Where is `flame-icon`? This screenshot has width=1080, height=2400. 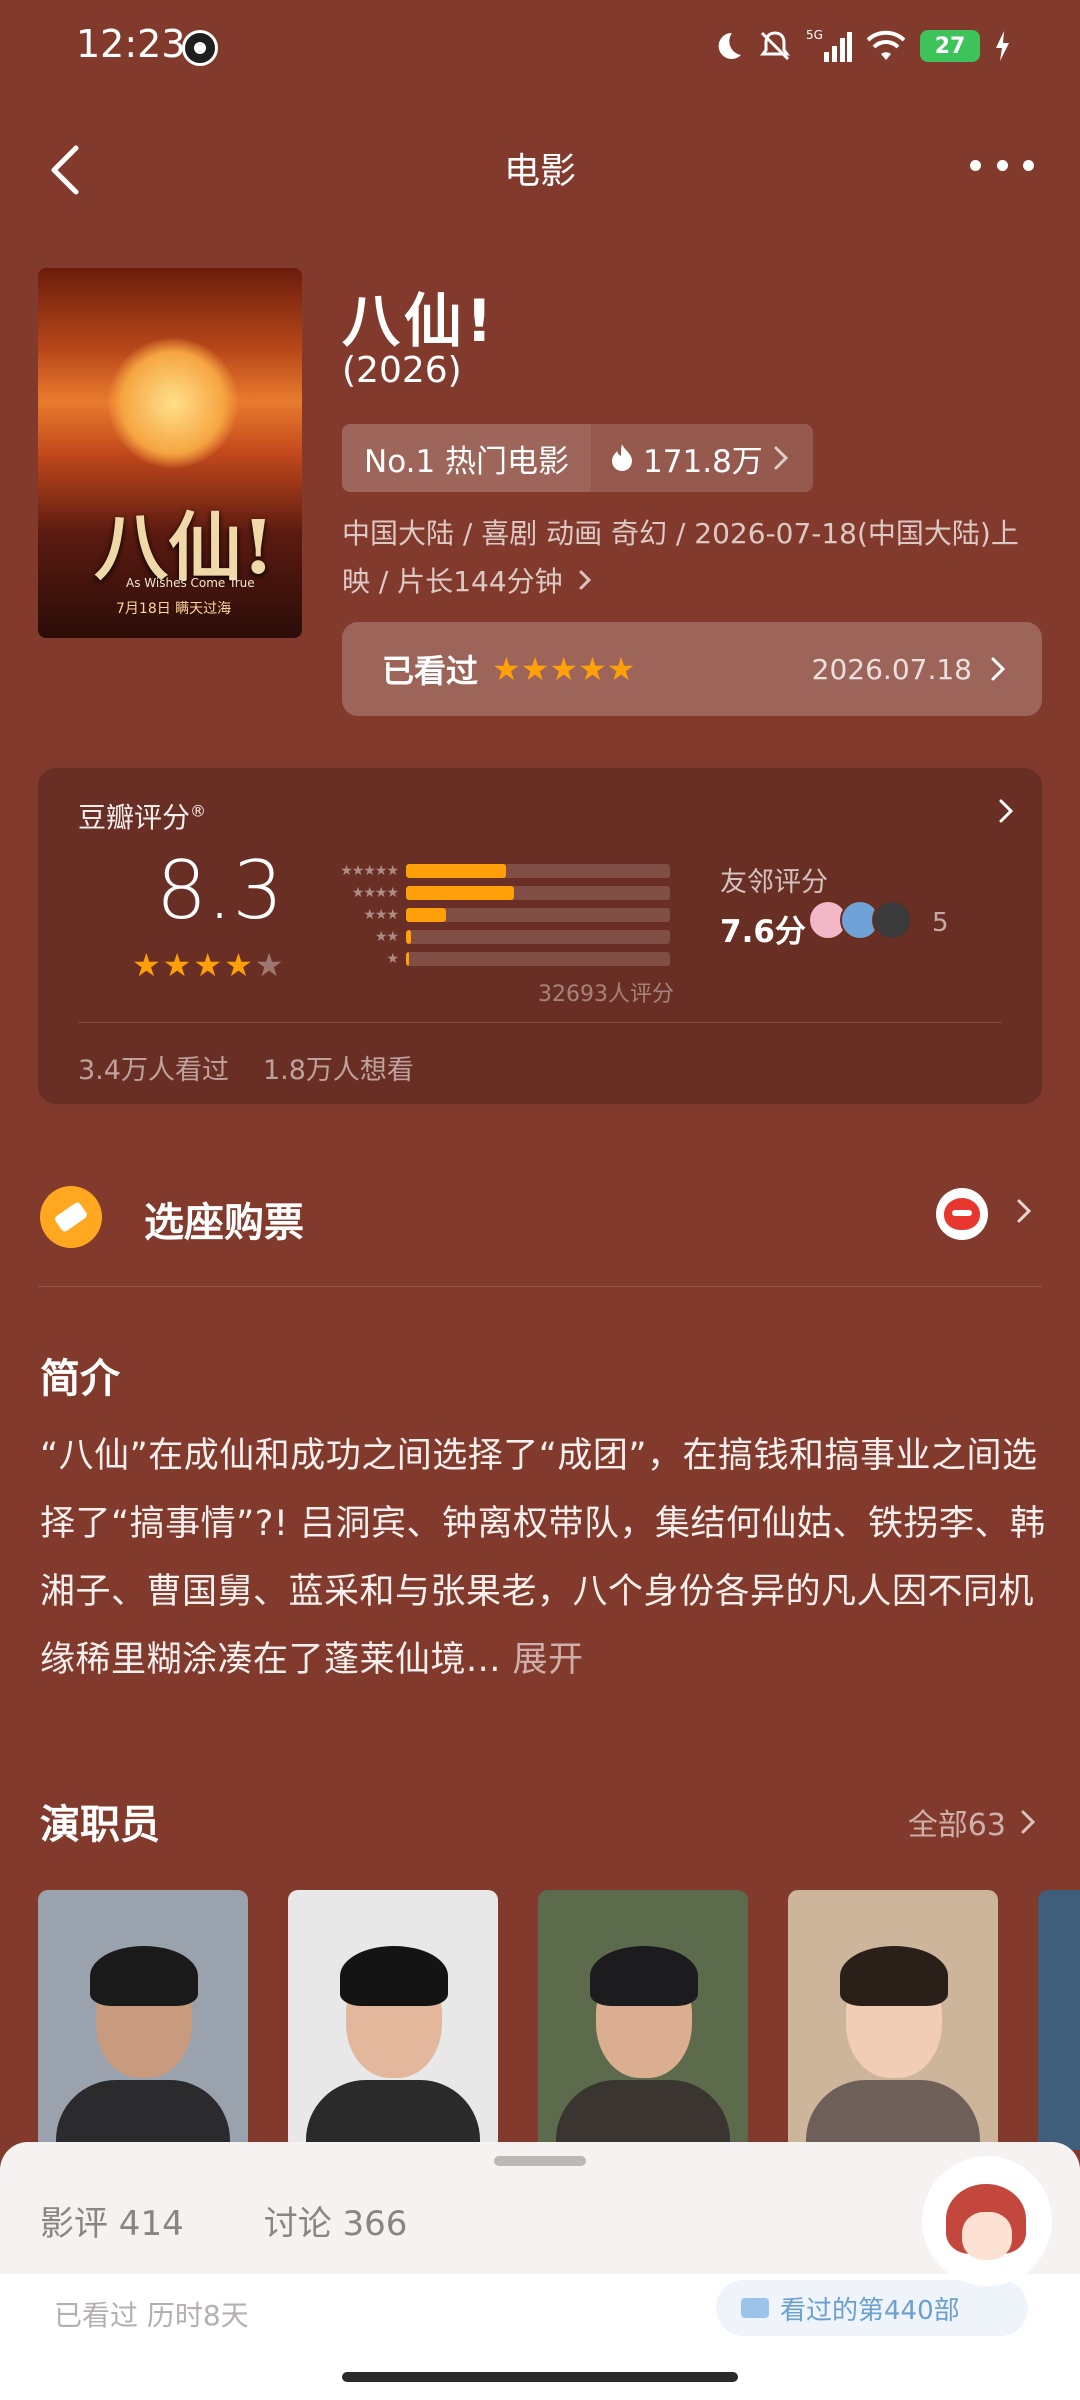 flame-icon is located at coordinates (622, 457).